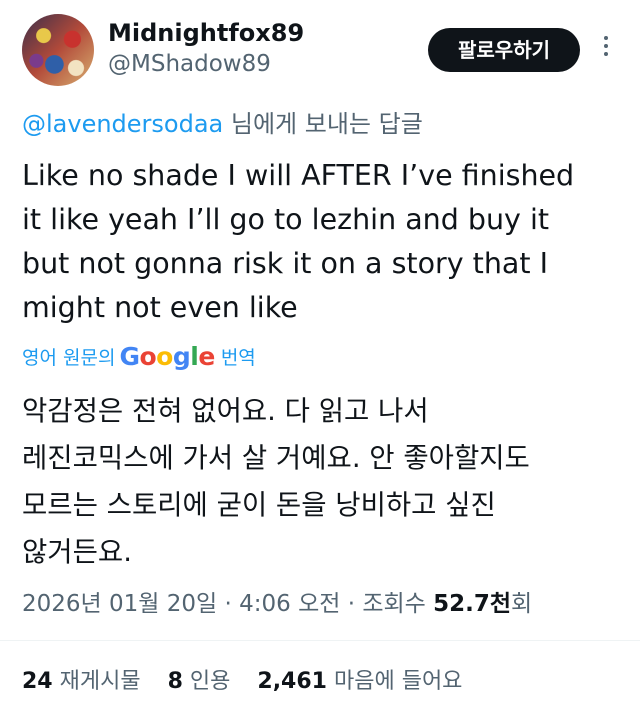 Image resolution: width=640 pixels, height=717 pixels. What do you see at coordinates (58, 50) in the screenshot?
I see `avatar` at bounding box center [58, 50].